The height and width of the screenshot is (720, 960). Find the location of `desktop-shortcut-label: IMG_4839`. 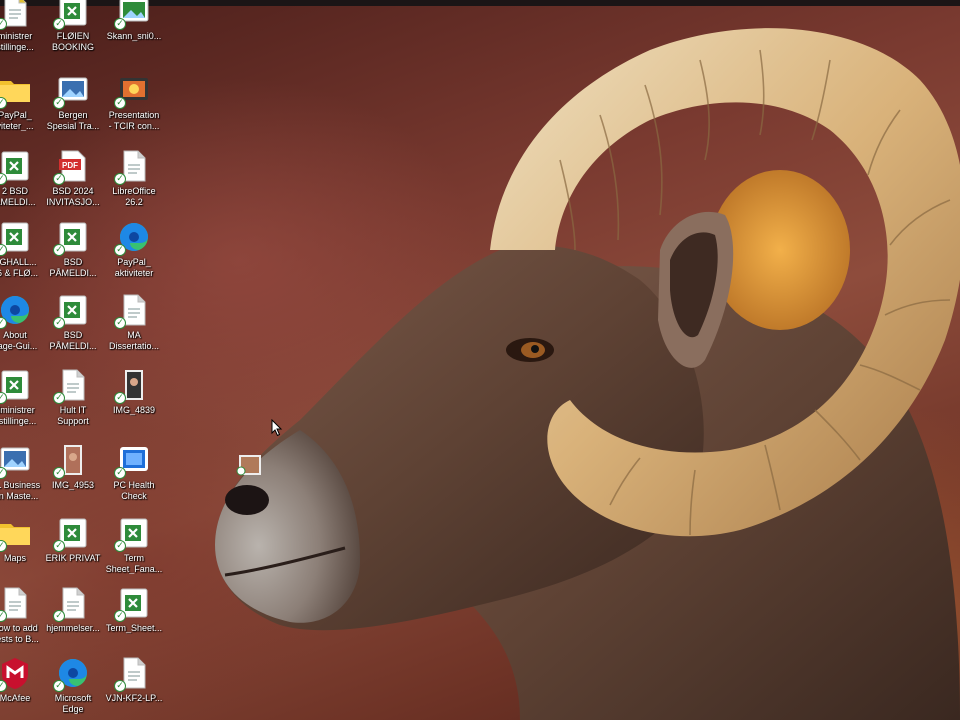

desktop-shortcut-label: IMG_4839 is located at coordinates (134, 410).